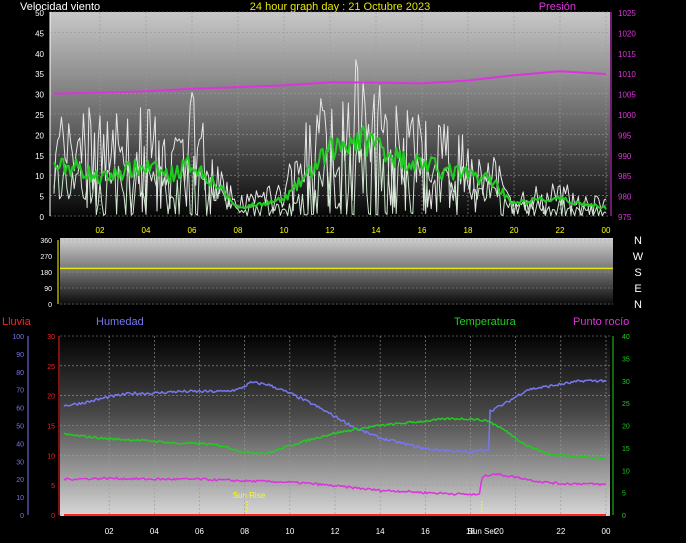 The height and width of the screenshot is (543, 686). I want to click on rain-y-tick-label: 25, so click(51, 367).